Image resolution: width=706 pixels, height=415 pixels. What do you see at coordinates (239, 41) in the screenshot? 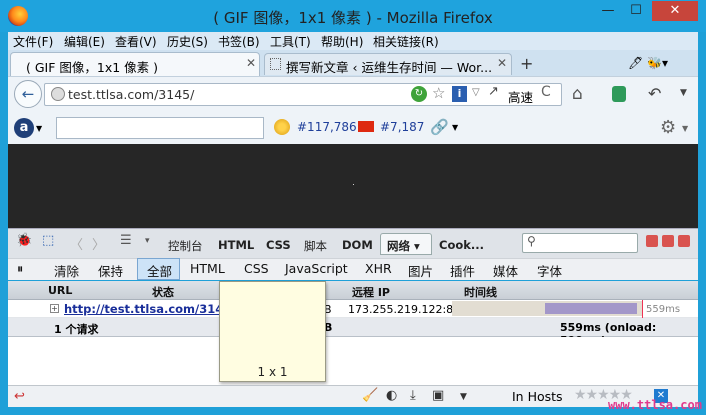
I see `menu-bookmarks: 书签(B)` at bounding box center [239, 41].